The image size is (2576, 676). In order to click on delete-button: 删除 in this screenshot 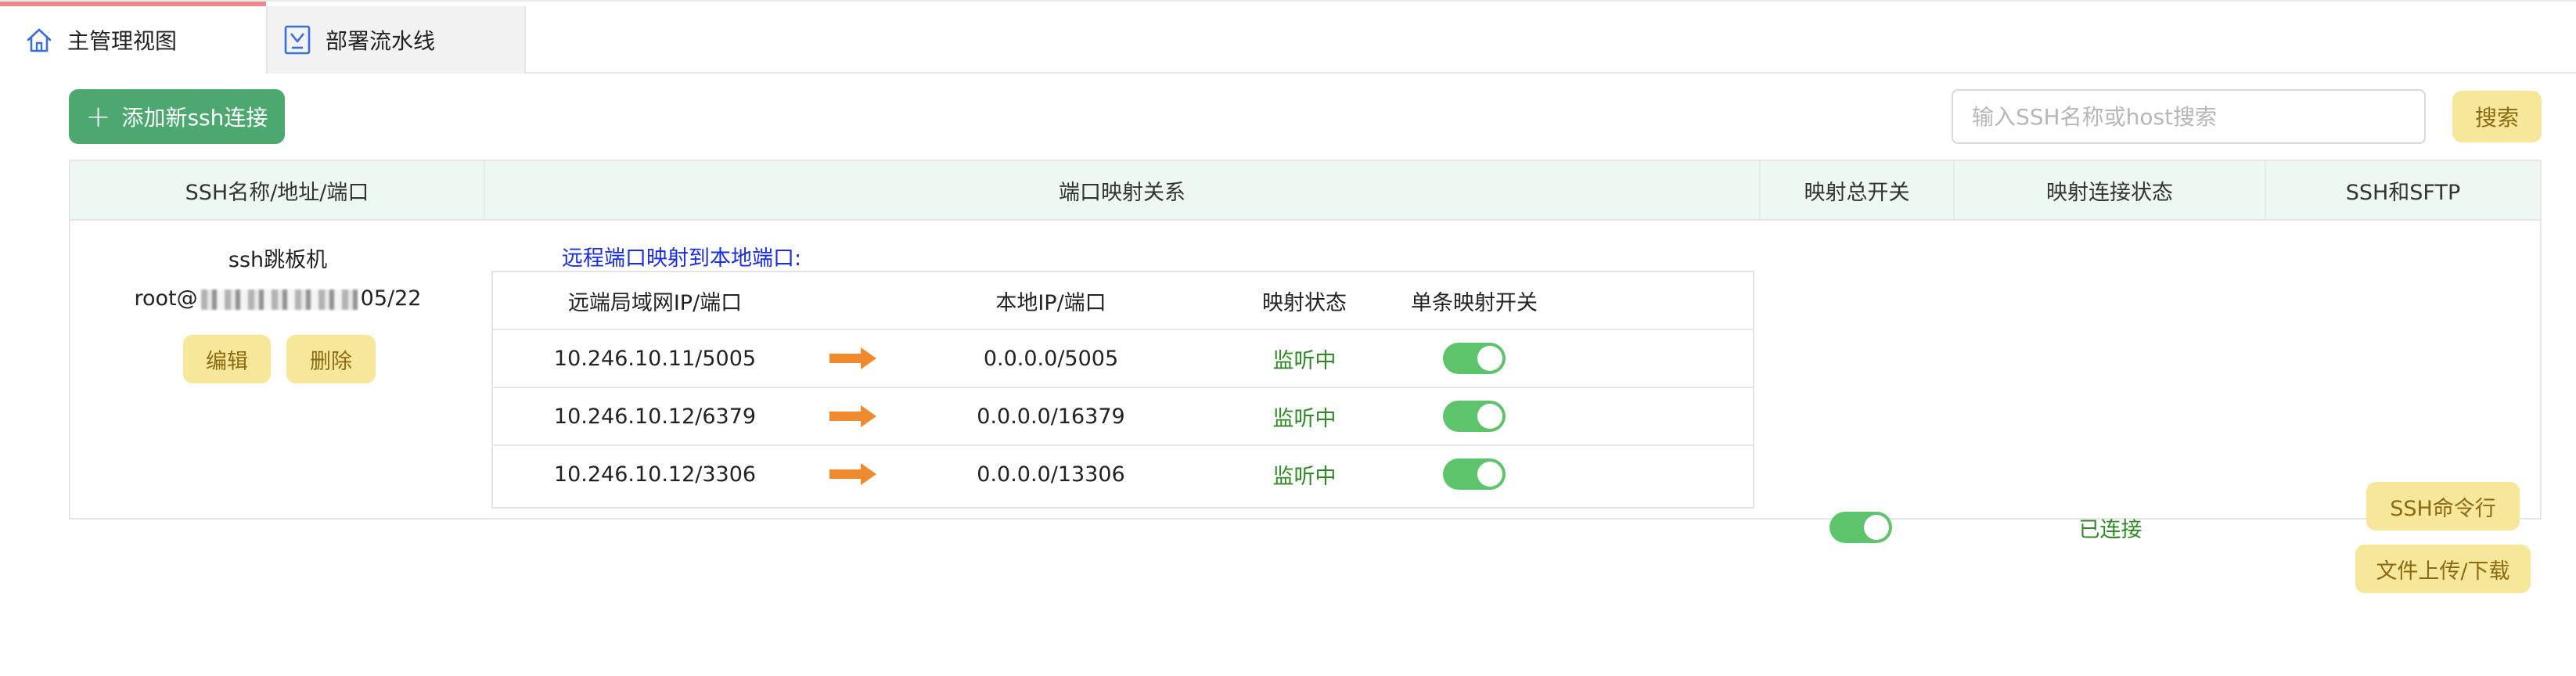, I will do `click(331, 359)`.